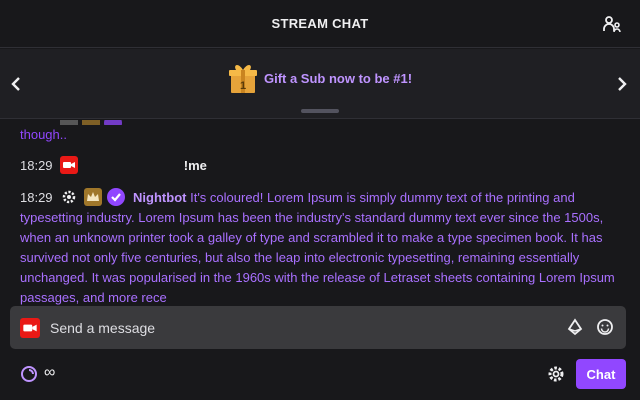  Describe the element at coordinates (159, 197) in the screenshot. I see `message-username: Nightbot` at that location.